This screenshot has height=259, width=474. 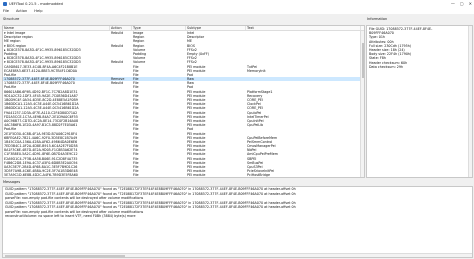 I want to click on menu-bar: File Action Help, so click(x=237, y=11).